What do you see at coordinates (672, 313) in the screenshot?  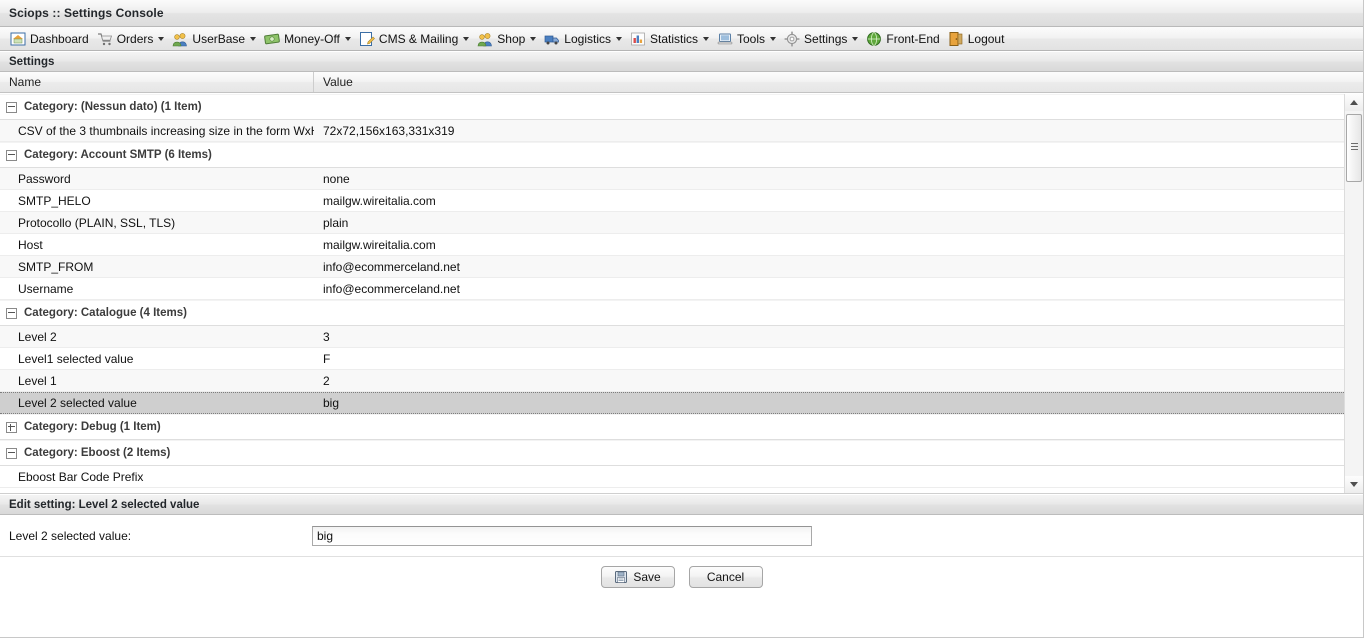 I see `grid-category-row: Category: Catalogue (4 Items)` at bounding box center [672, 313].